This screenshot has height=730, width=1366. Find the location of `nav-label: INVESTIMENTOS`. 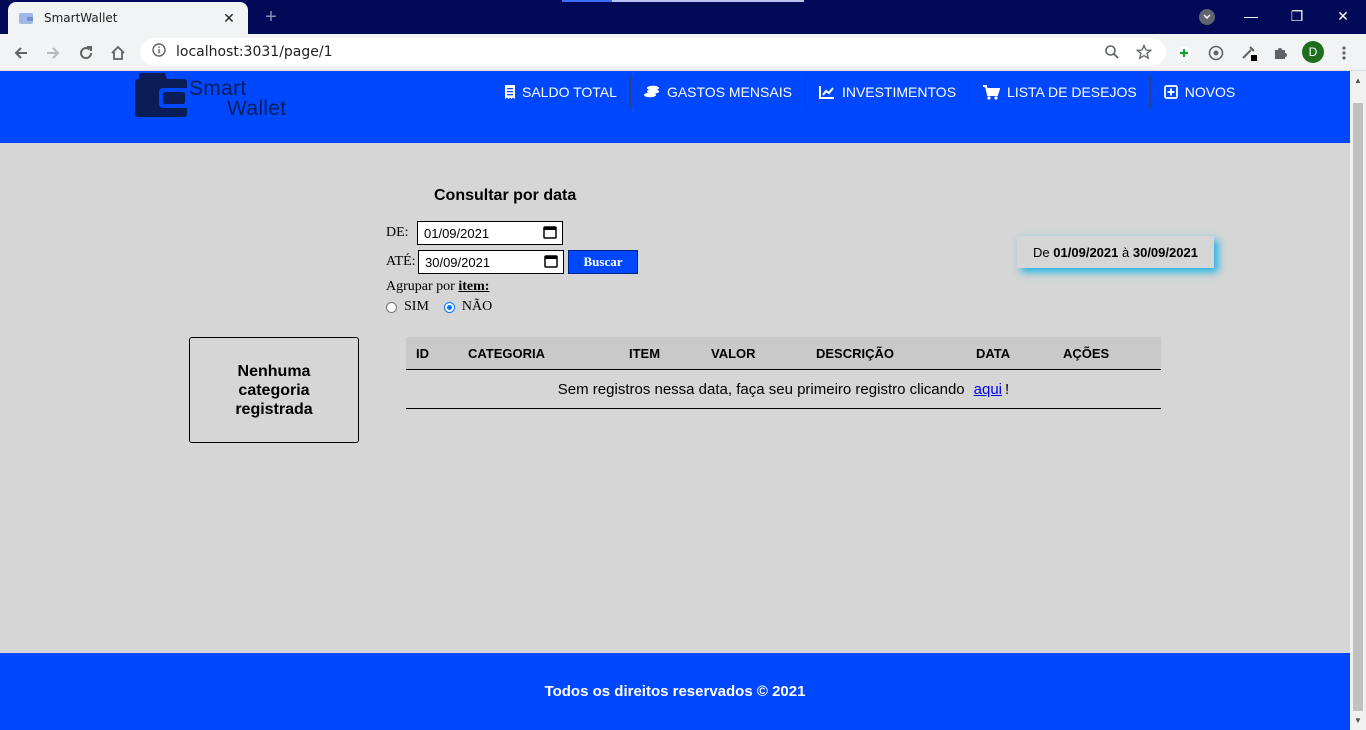

nav-label: INVESTIMENTOS is located at coordinates (899, 92).